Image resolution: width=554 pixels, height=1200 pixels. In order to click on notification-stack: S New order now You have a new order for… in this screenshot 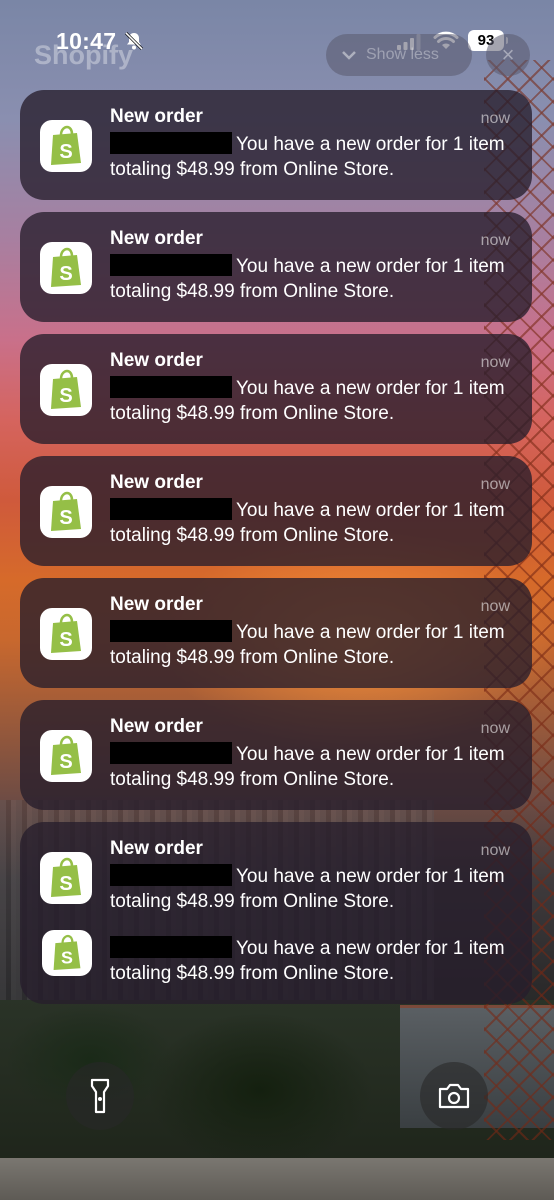, I will do `click(276, 913)`.